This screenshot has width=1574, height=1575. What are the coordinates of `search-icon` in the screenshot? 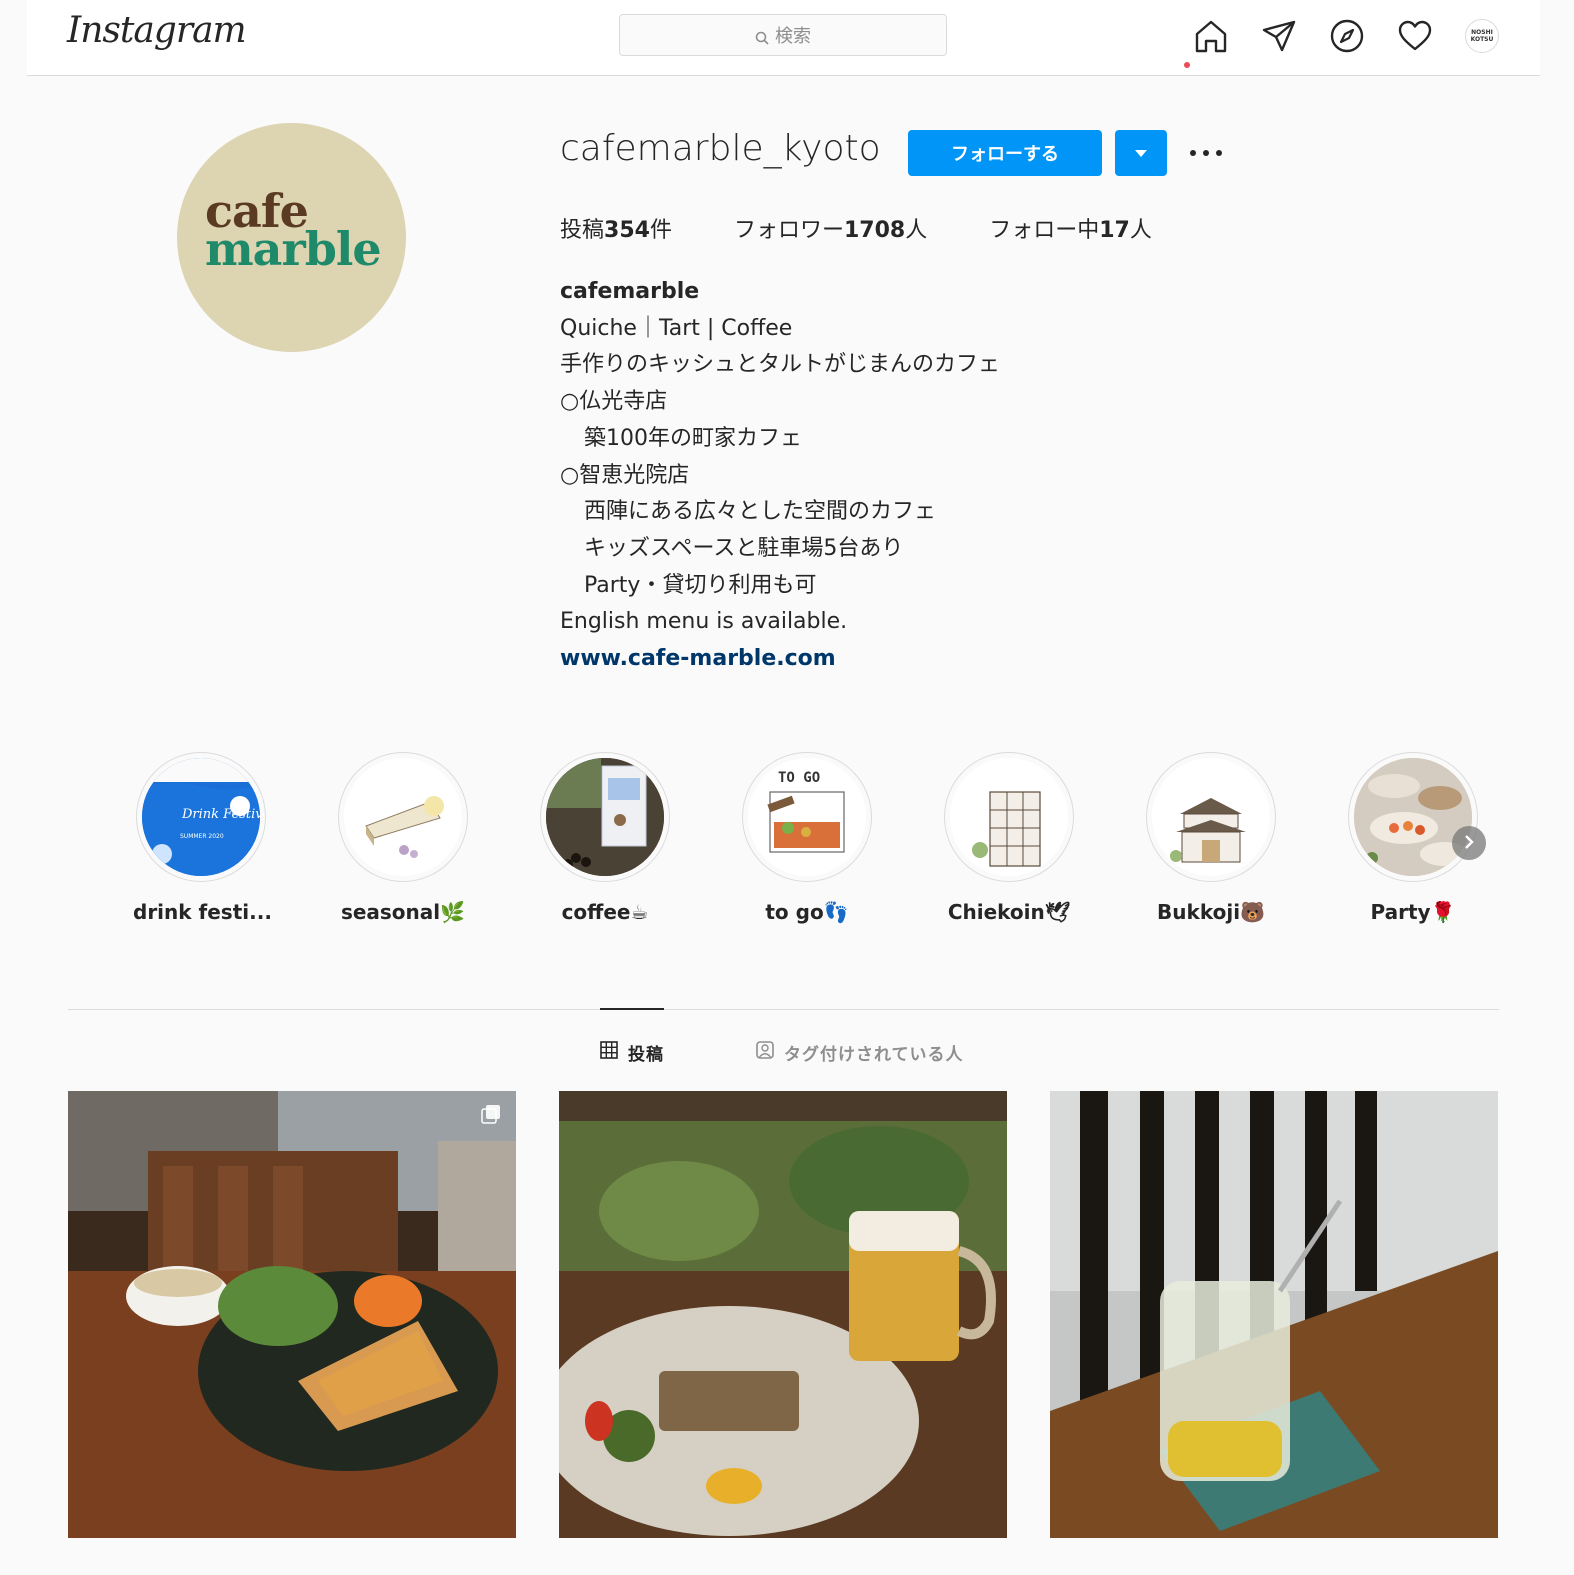 It's located at (762, 37).